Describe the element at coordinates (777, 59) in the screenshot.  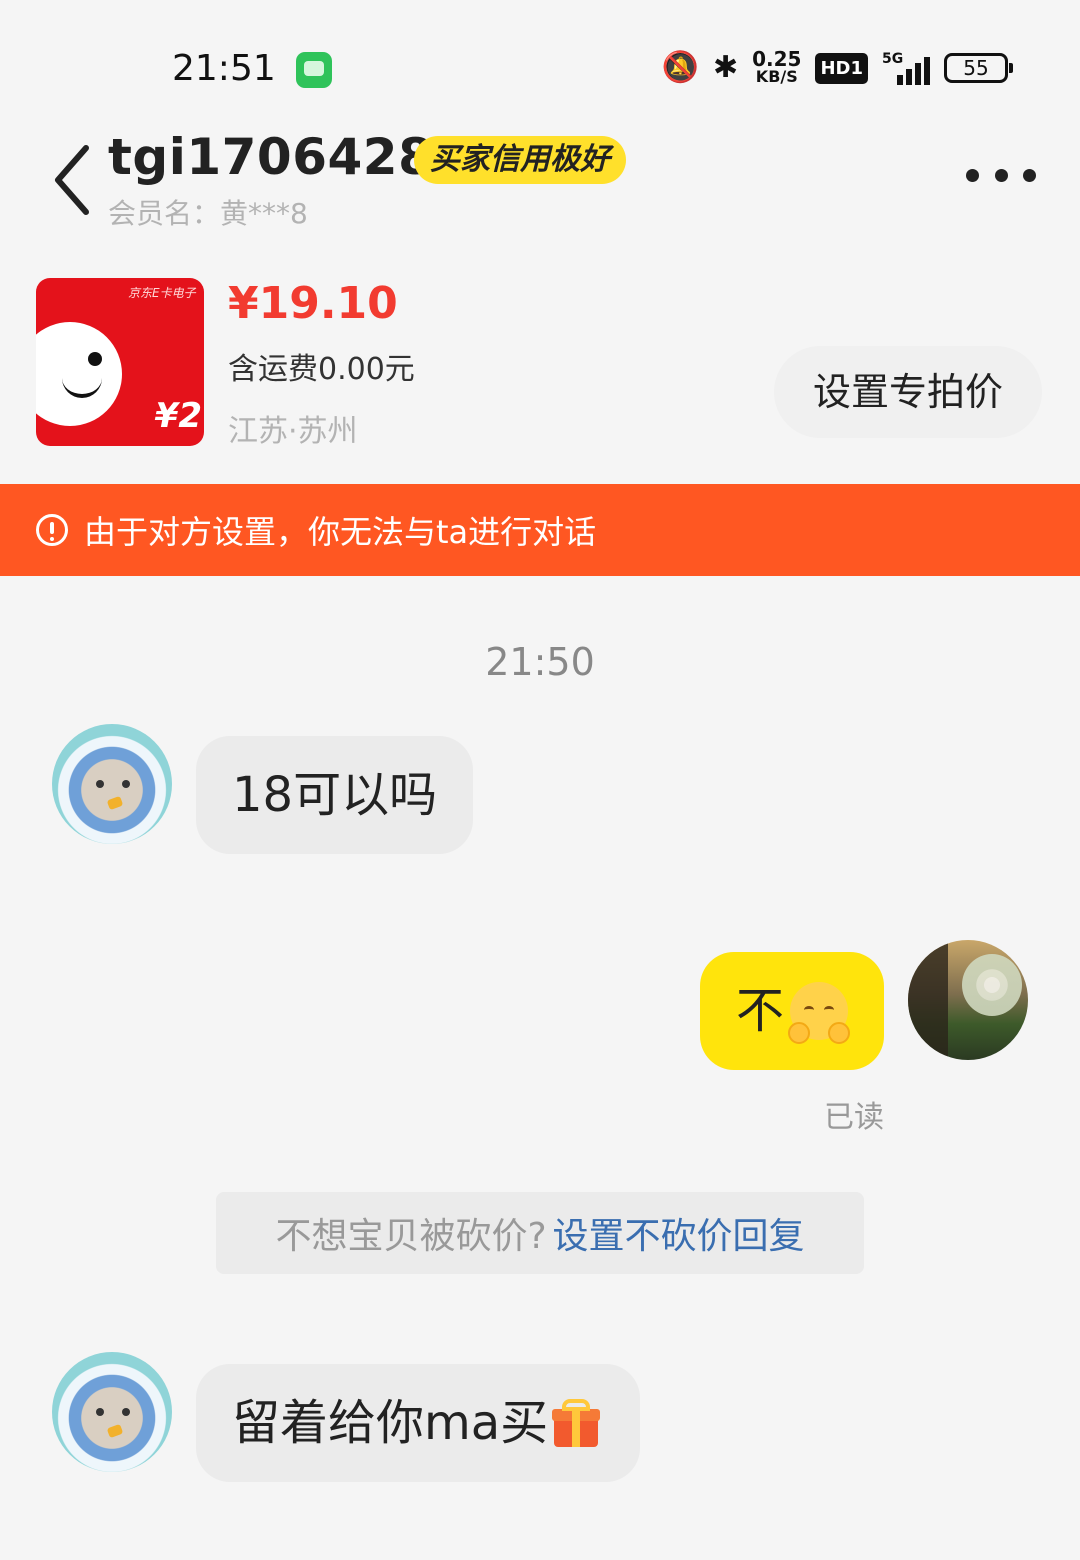
I see `network-speed-value: 0.25` at that location.